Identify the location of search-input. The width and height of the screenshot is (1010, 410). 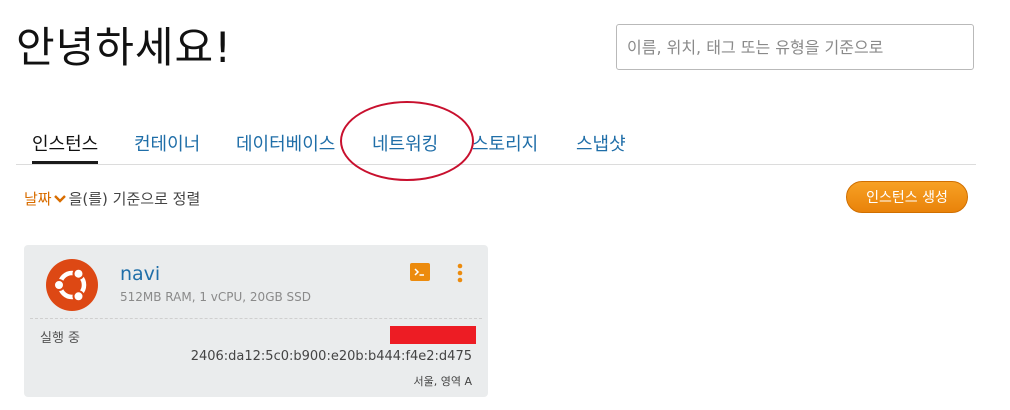
(795, 47).